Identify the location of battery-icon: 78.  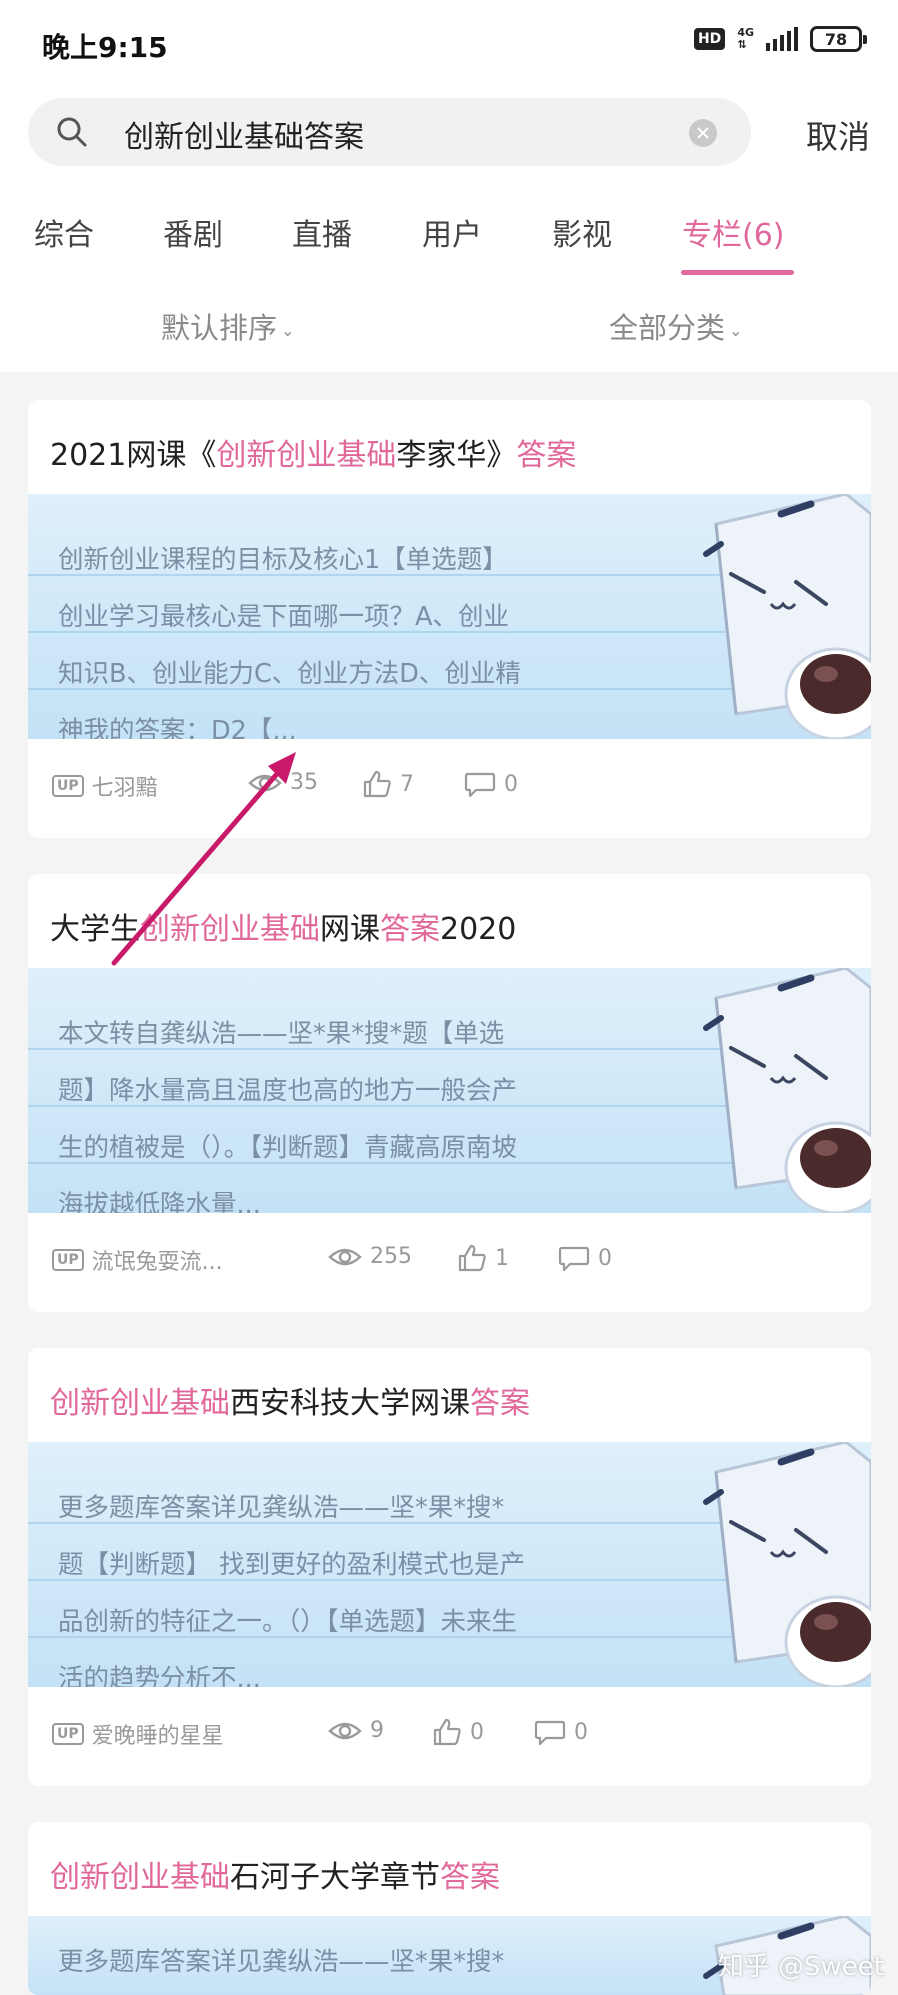
(838, 39).